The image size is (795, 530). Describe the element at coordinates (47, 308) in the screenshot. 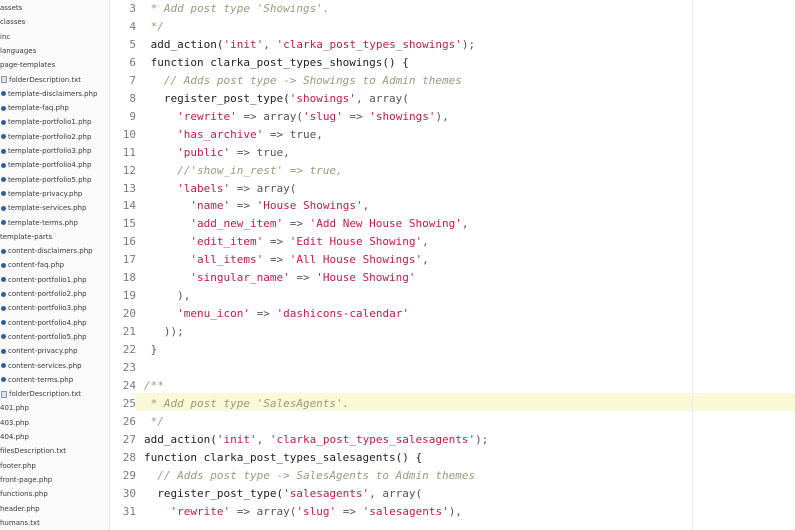

I see `file-tree-item-label: content-portfolio3.php` at that location.